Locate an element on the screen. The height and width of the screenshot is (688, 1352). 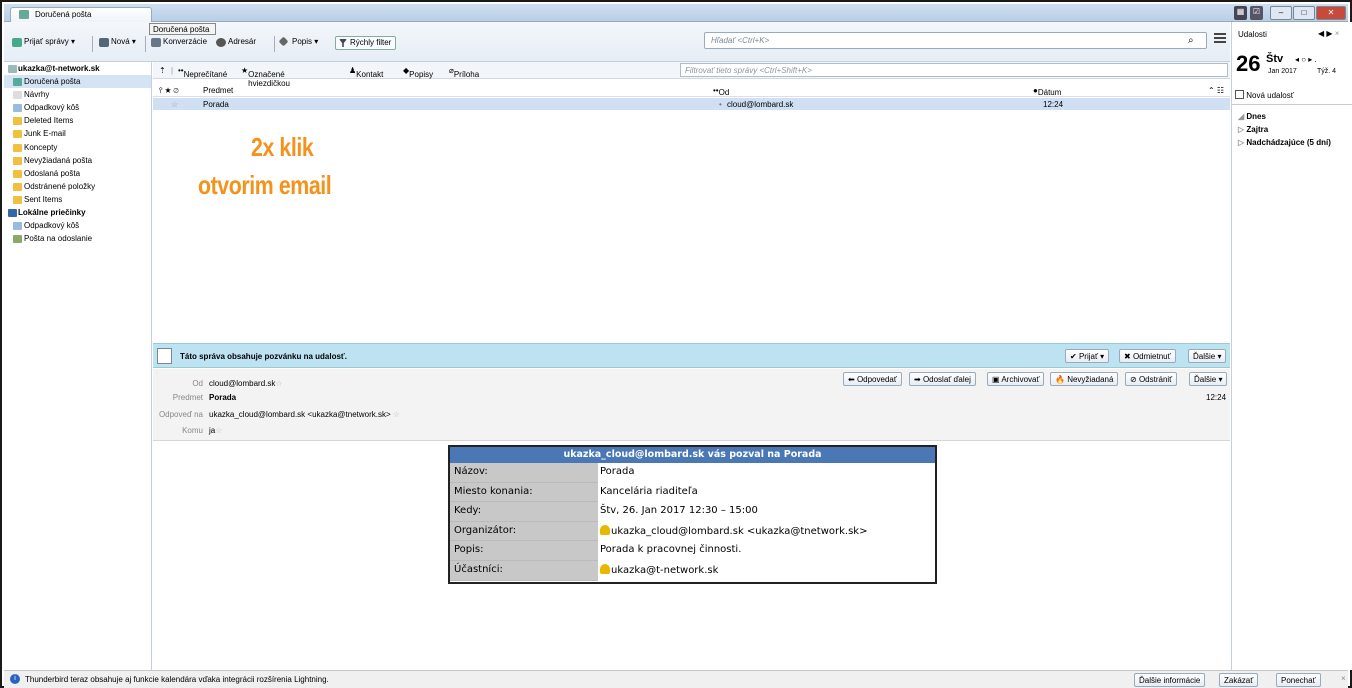
address-book-icon is located at coordinates (221, 42).